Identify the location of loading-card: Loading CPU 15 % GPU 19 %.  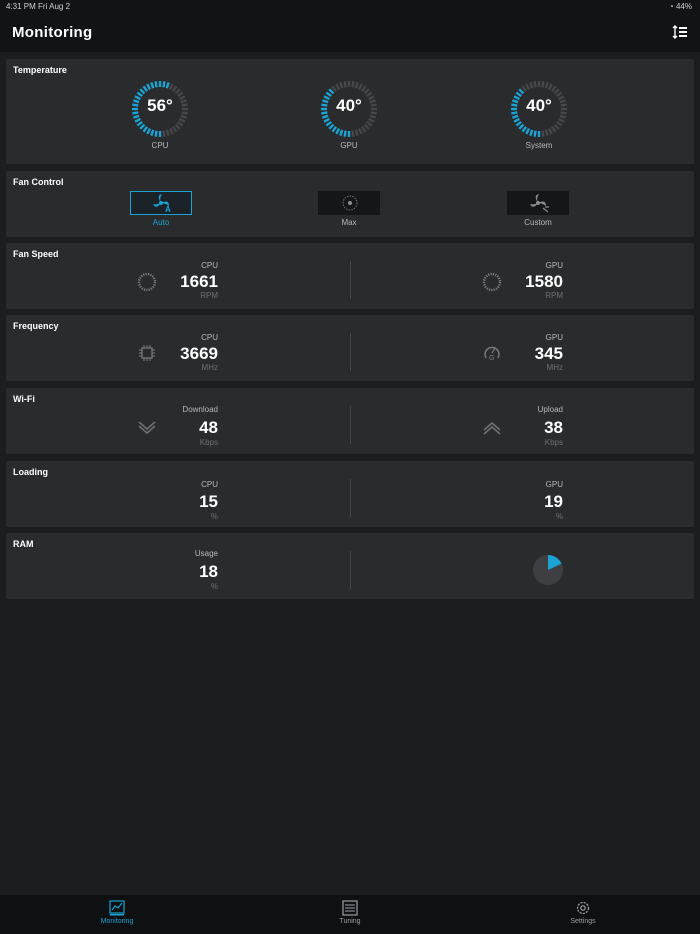
(350, 494).